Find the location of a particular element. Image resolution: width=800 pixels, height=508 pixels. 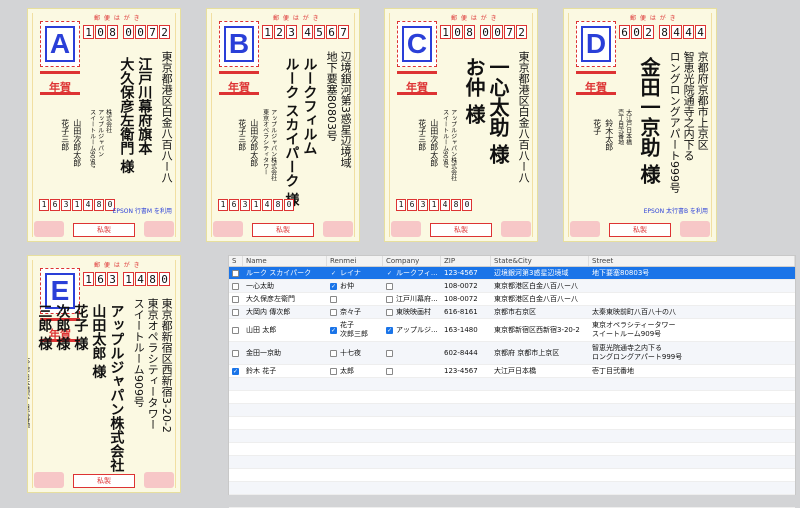

name-cell: ルーク スカイパーク is located at coordinates (279, 272).